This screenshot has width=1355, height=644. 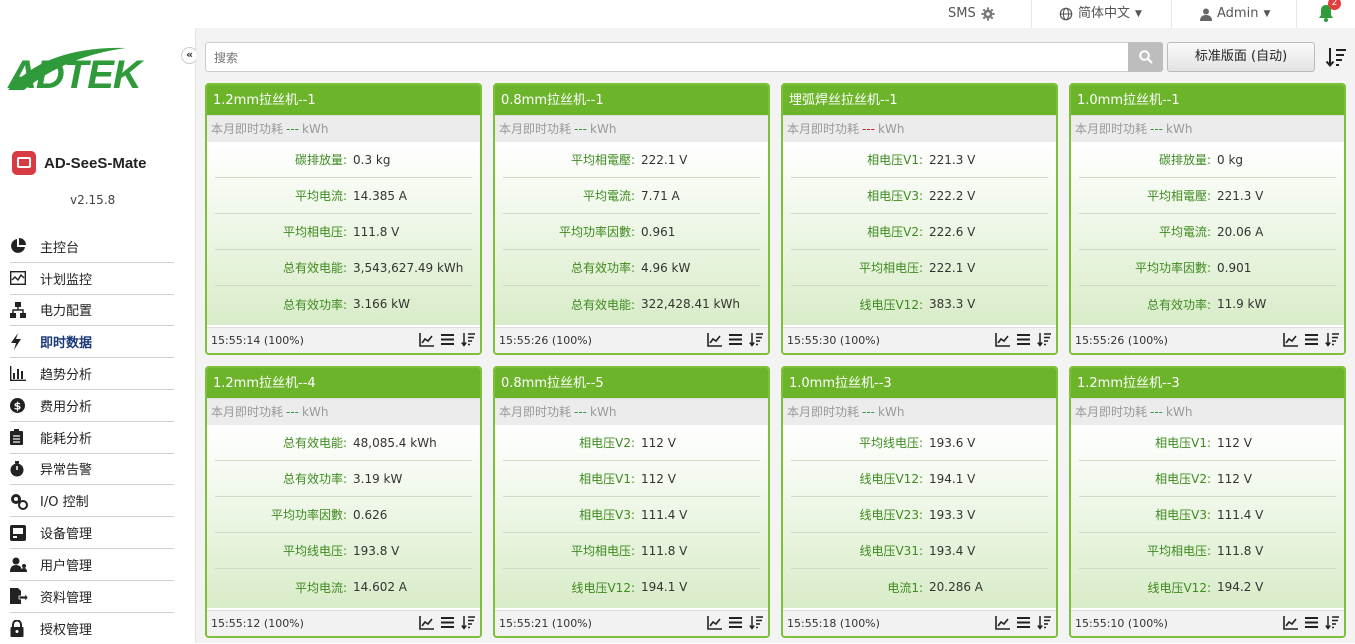 I want to click on sidebar-item-label: 设备管理, so click(x=66, y=535).